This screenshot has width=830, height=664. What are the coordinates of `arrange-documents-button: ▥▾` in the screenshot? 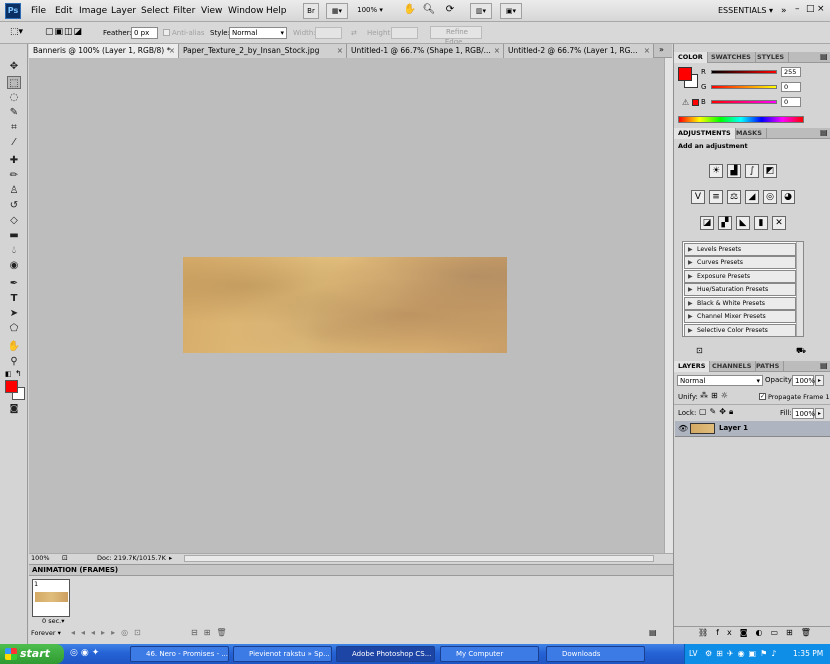 It's located at (481, 11).